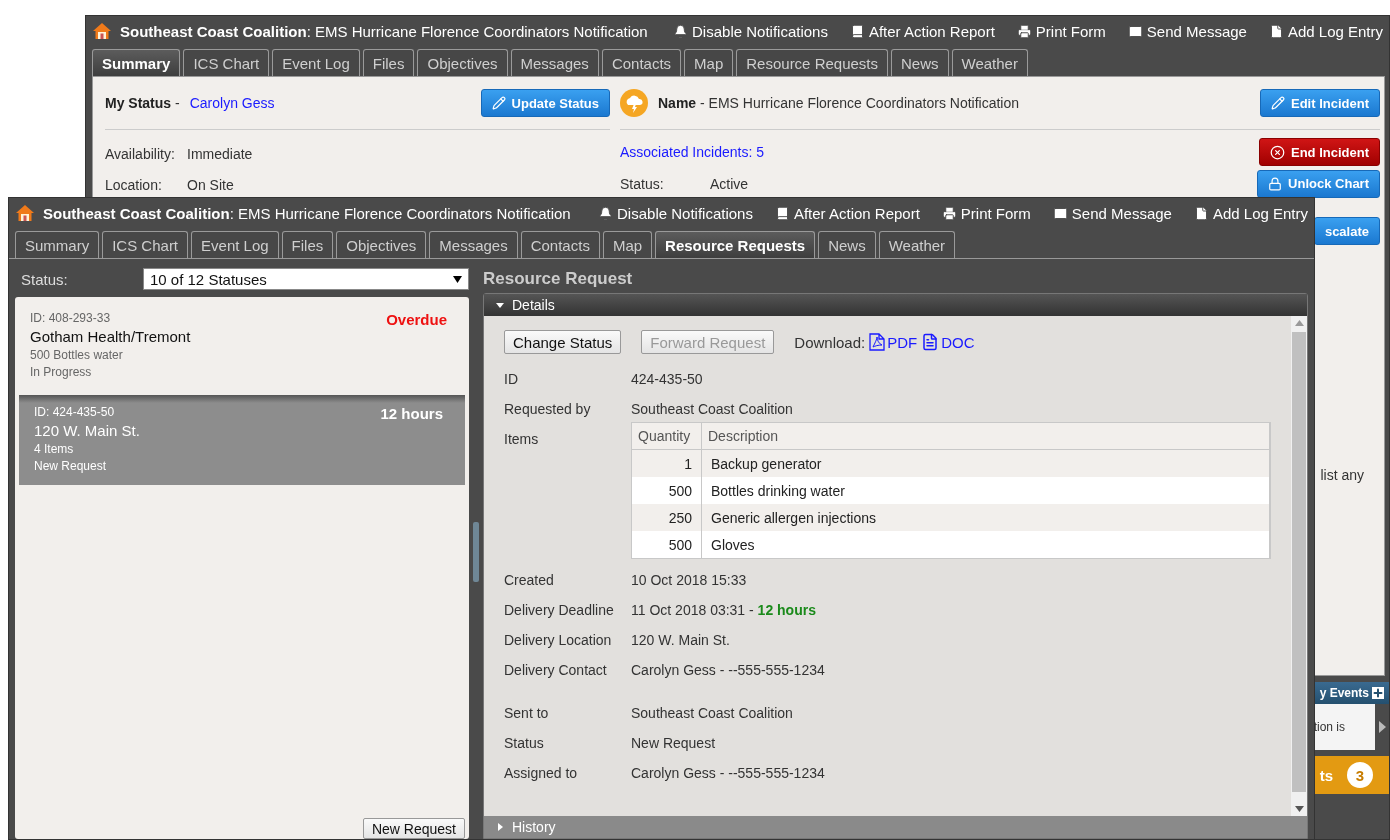 The image size is (1390, 840). I want to click on alerts-count: 3, so click(1360, 775).